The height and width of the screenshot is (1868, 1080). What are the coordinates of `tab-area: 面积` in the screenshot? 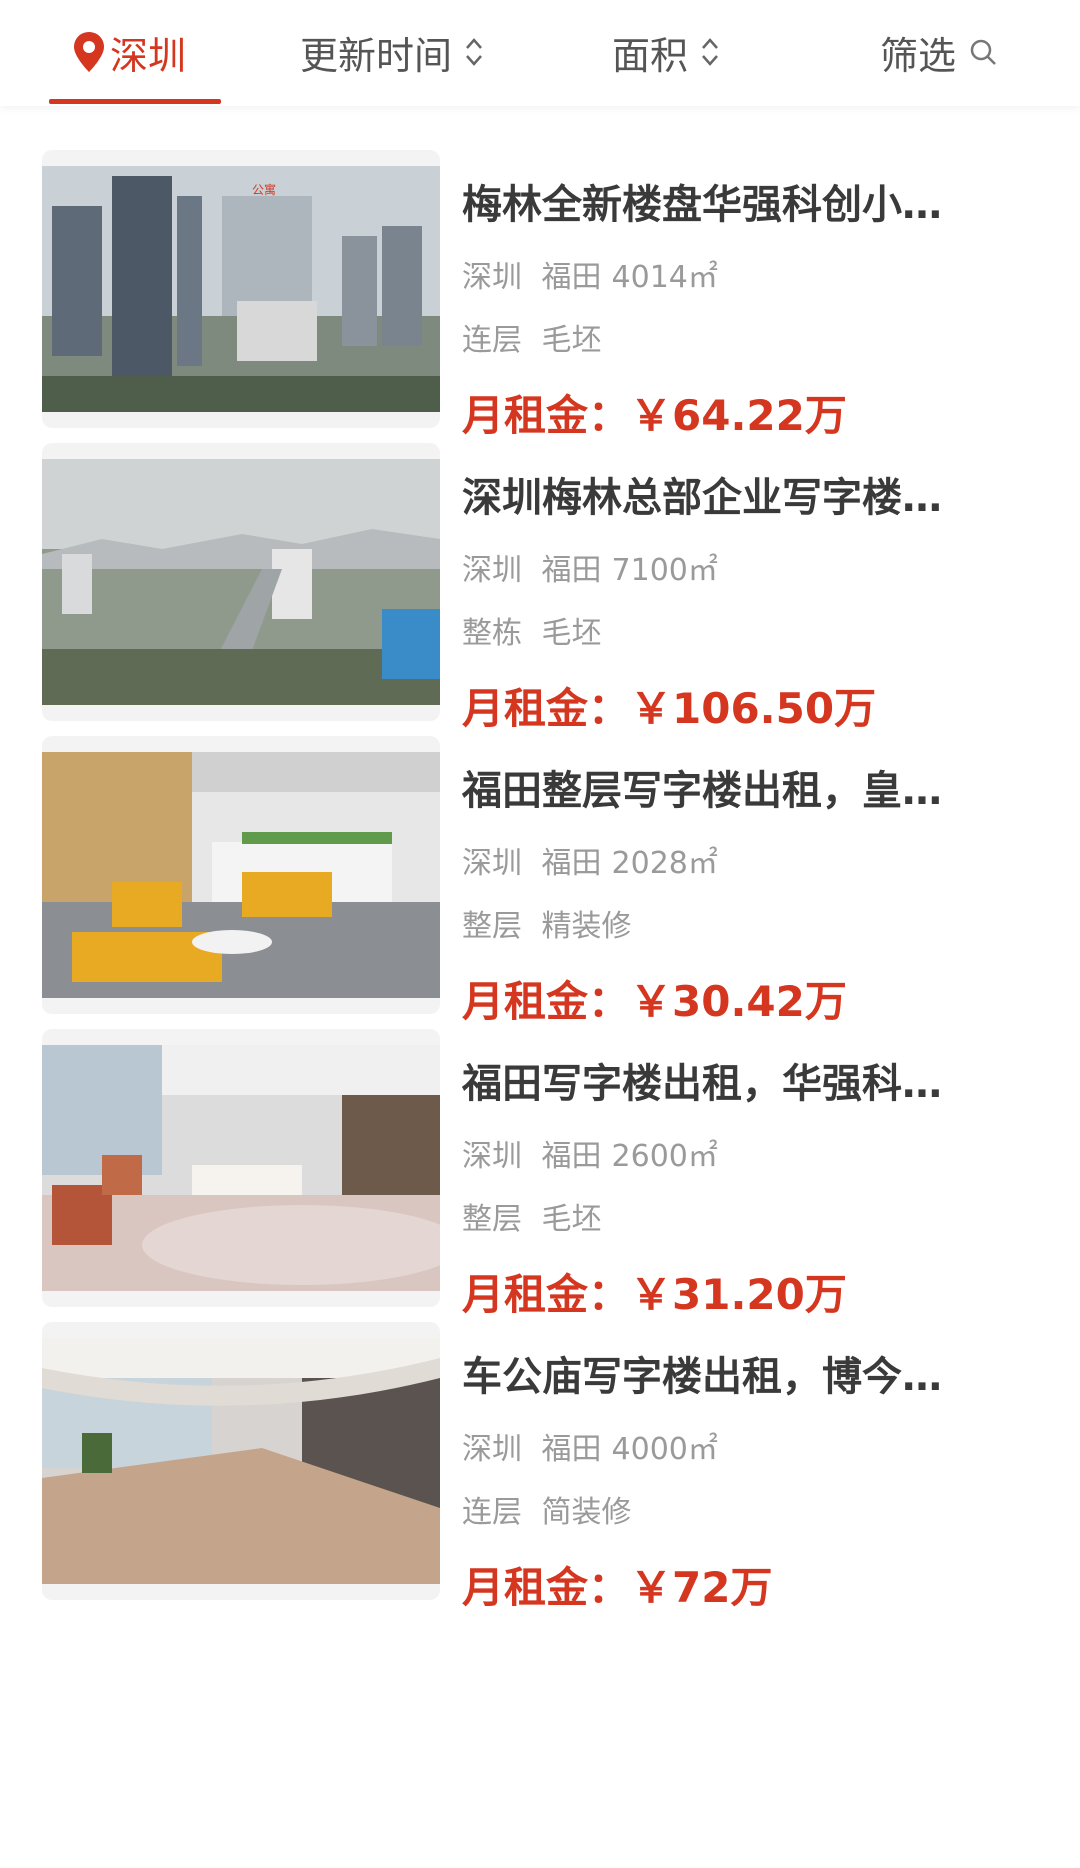 It's located at (666, 52).